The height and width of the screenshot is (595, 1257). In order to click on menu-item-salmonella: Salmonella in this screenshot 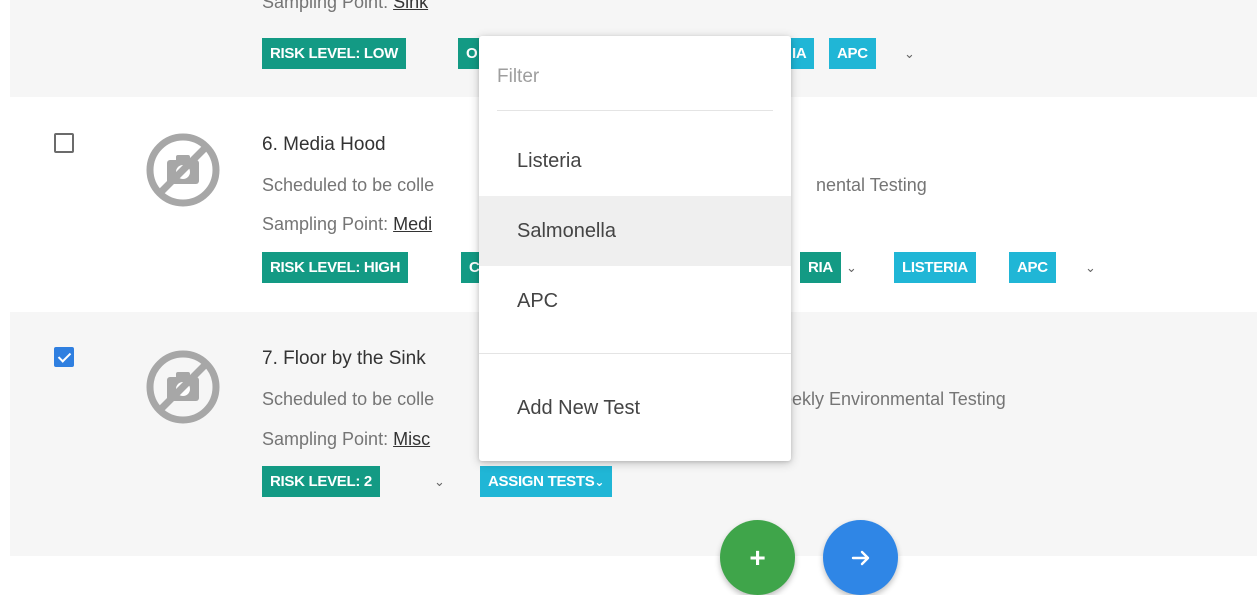, I will do `click(635, 231)`.